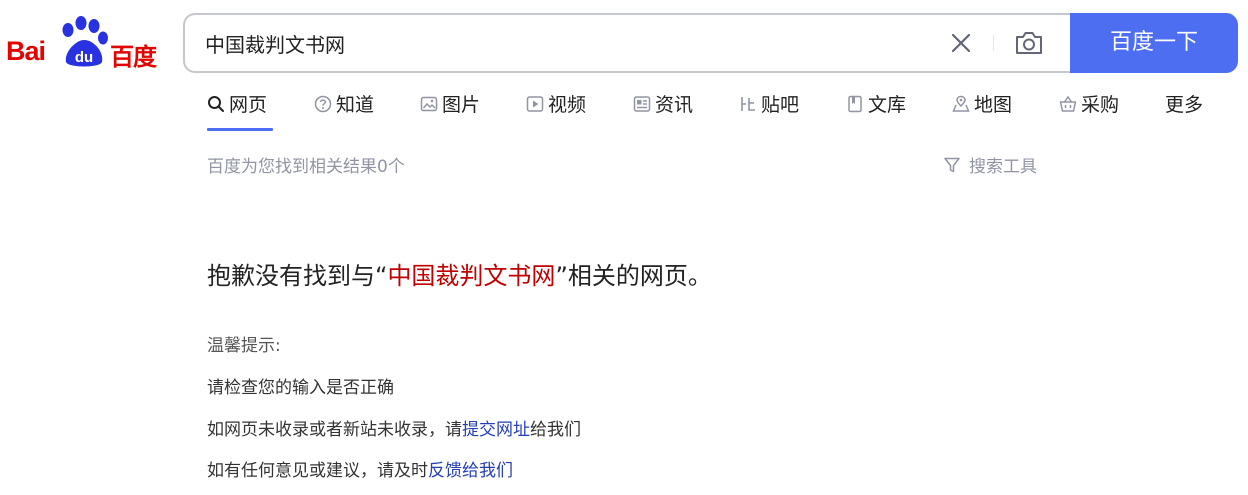 The height and width of the screenshot is (495, 1248). Describe the element at coordinates (297, 276) in the screenshot. I see `message-prefix: 抱歉没有找到与“` at that location.